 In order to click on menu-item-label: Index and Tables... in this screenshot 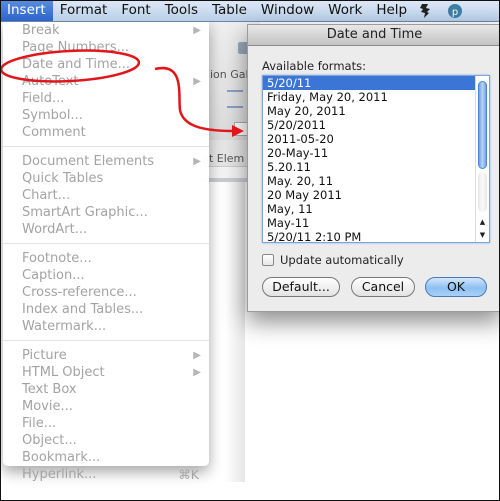, I will do `click(83, 309)`.